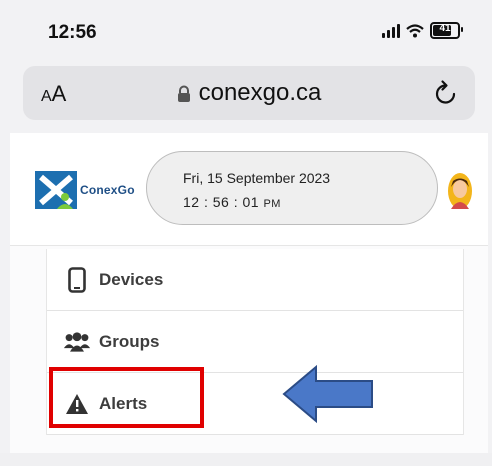 The height and width of the screenshot is (466, 492). What do you see at coordinates (415, 30) in the screenshot?
I see `wifi-icon` at bounding box center [415, 30].